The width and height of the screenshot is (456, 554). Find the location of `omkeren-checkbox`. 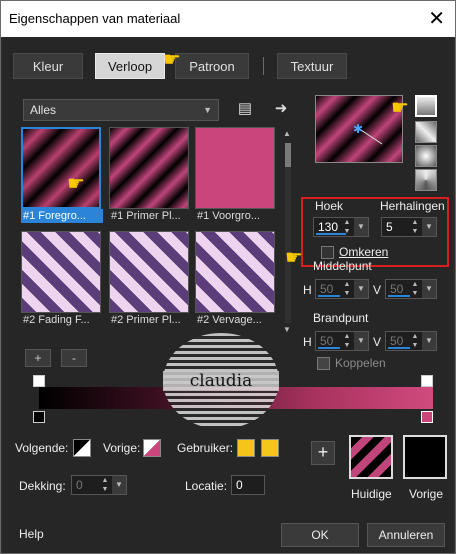

omkeren-checkbox is located at coordinates (327, 252).